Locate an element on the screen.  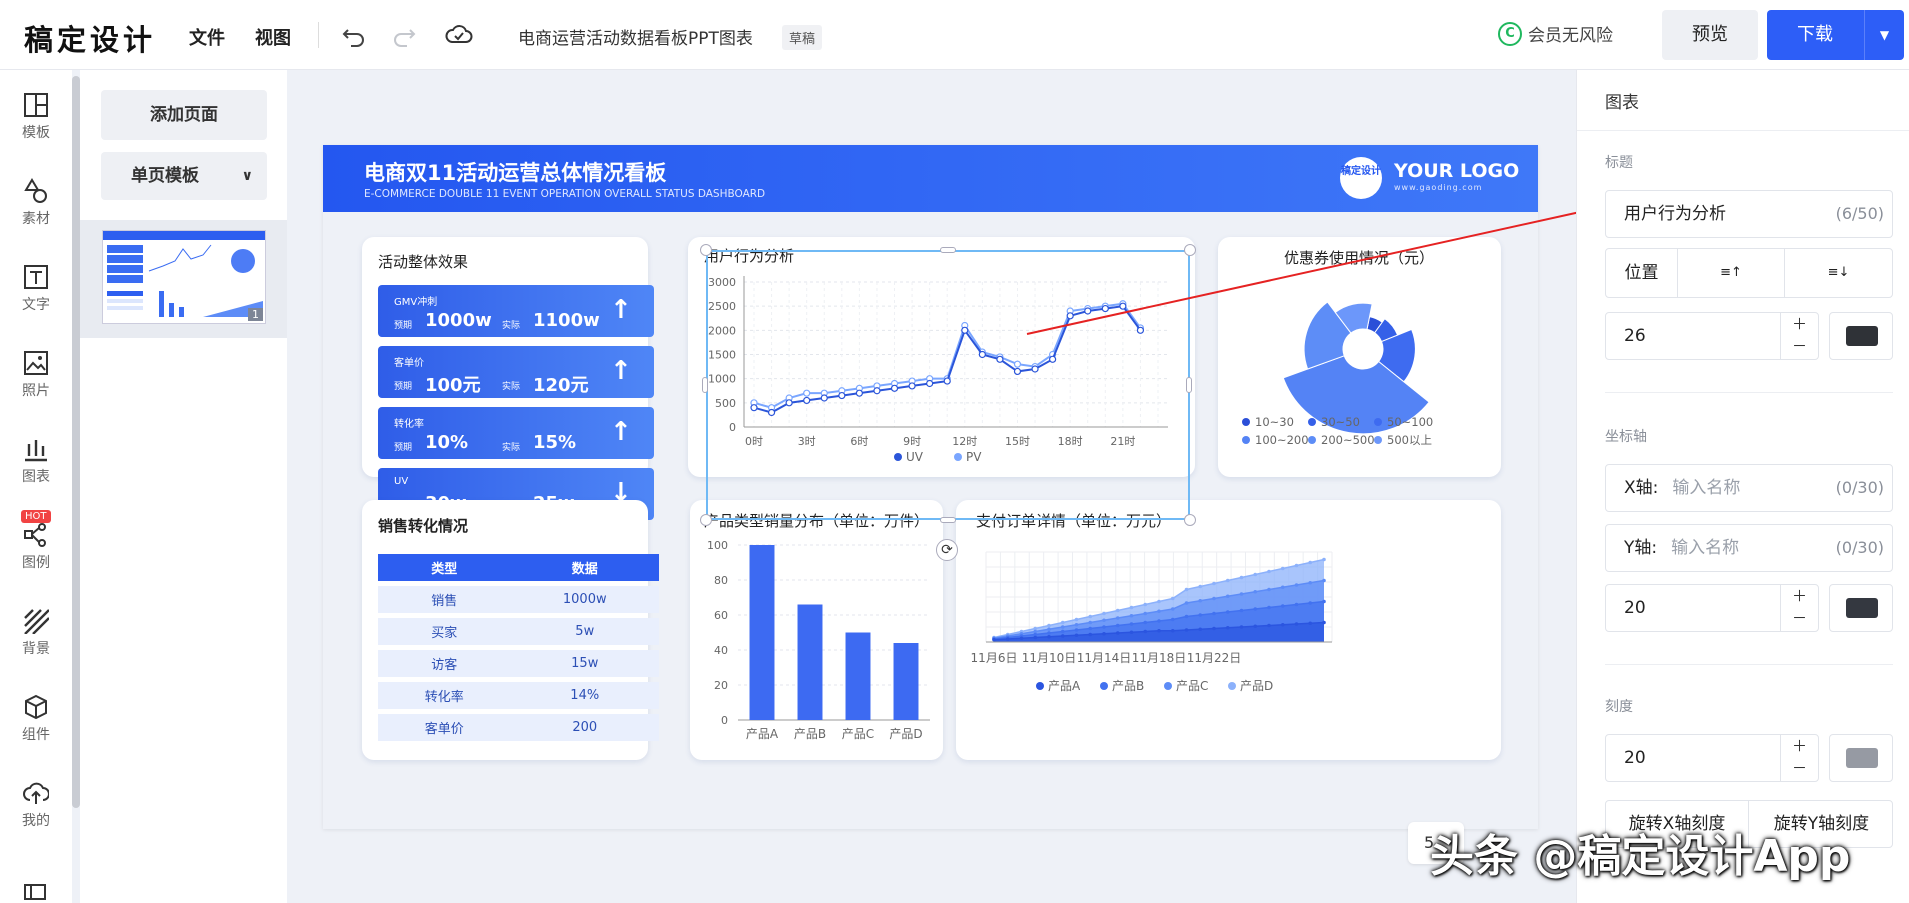
resize-handle-bl is located at coordinates (706, 520).